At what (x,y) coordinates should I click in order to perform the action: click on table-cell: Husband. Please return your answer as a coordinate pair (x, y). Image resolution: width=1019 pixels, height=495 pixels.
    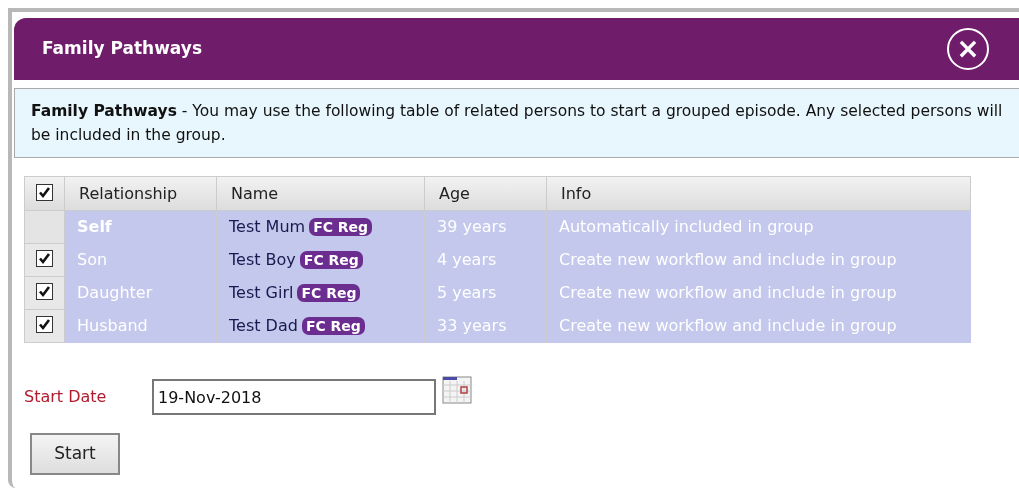
    Looking at the image, I should click on (140, 326).